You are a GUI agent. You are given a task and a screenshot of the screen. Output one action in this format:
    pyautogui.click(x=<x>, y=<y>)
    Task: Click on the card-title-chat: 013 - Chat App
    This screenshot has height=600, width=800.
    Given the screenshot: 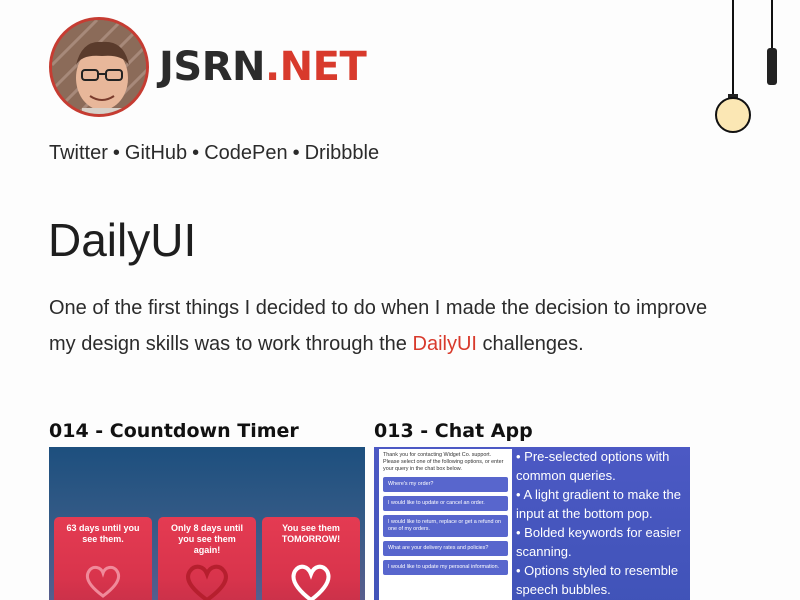 What is the action you would take?
    pyautogui.click(x=453, y=431)
    